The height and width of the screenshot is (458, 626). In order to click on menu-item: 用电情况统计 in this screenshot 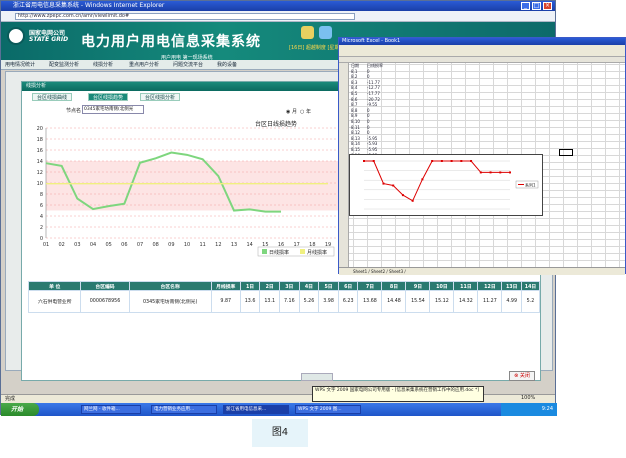, I will do `click(20, 65)`.